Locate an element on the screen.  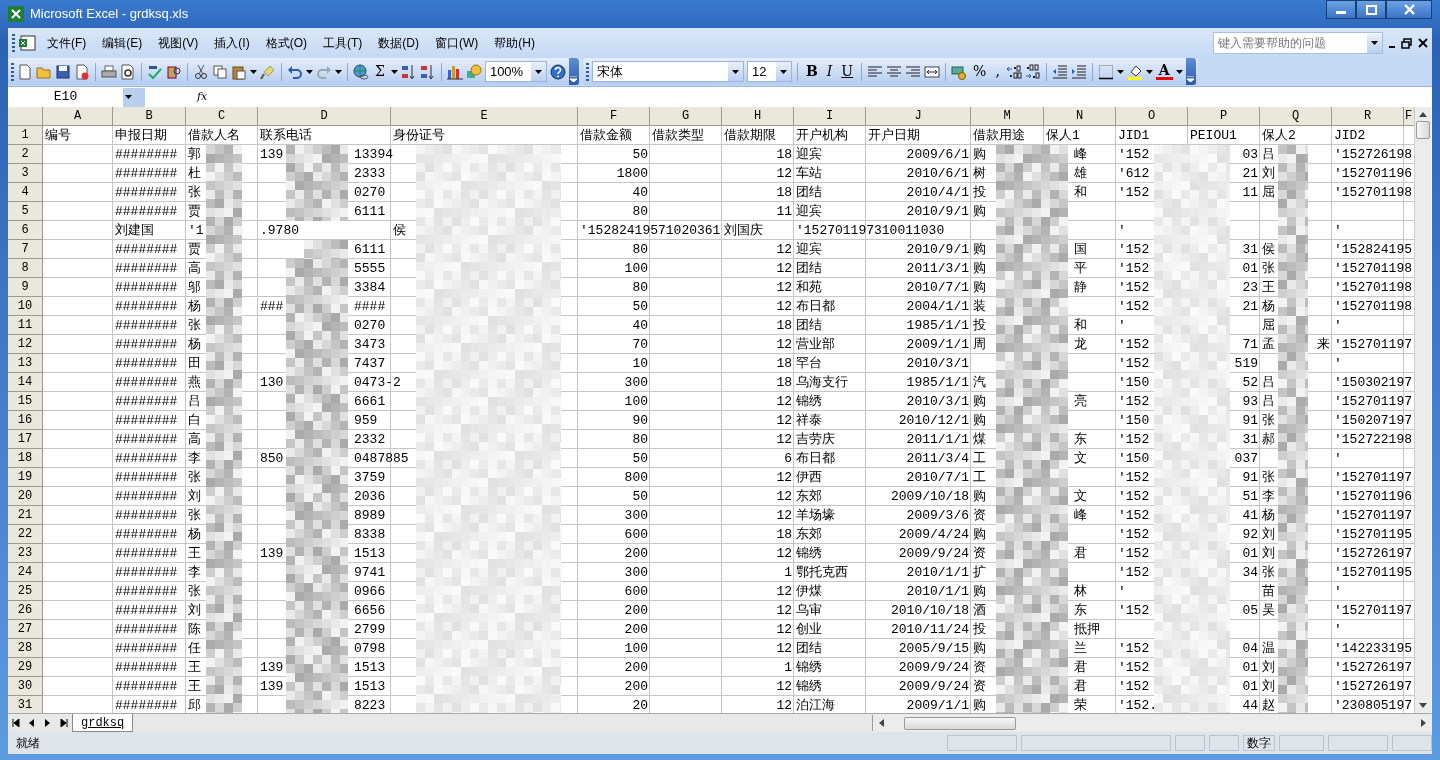
decrease-decimal-icon is located at coordinates (1032, 71).